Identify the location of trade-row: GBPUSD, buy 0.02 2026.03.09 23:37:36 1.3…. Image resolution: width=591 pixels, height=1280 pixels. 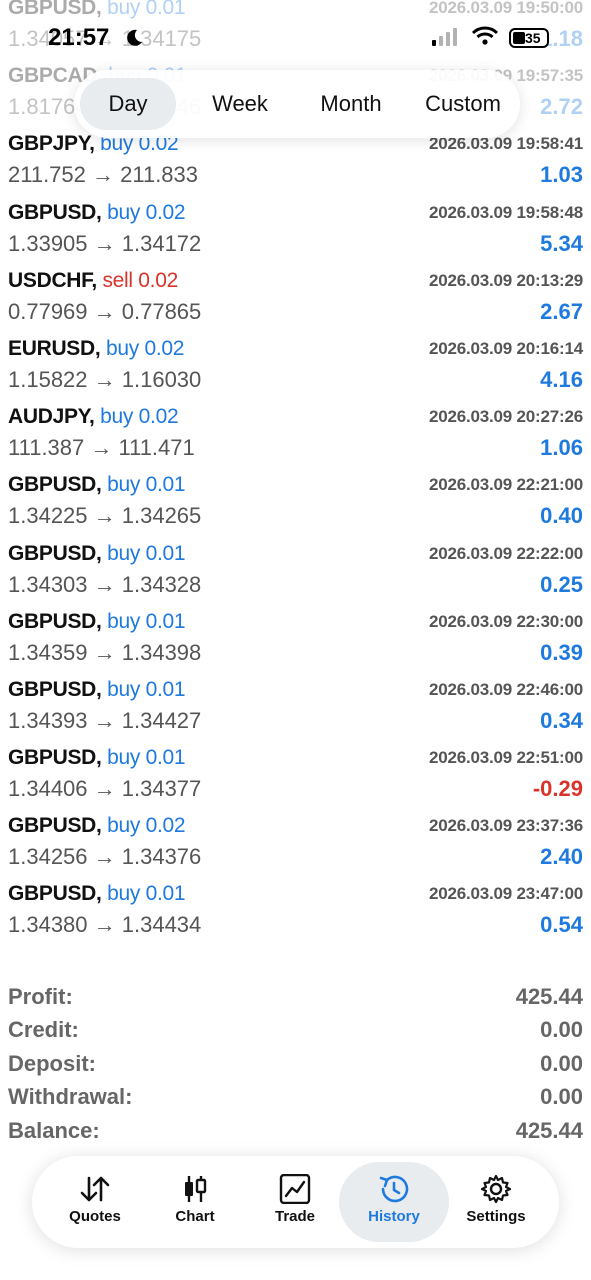
(295, 840).